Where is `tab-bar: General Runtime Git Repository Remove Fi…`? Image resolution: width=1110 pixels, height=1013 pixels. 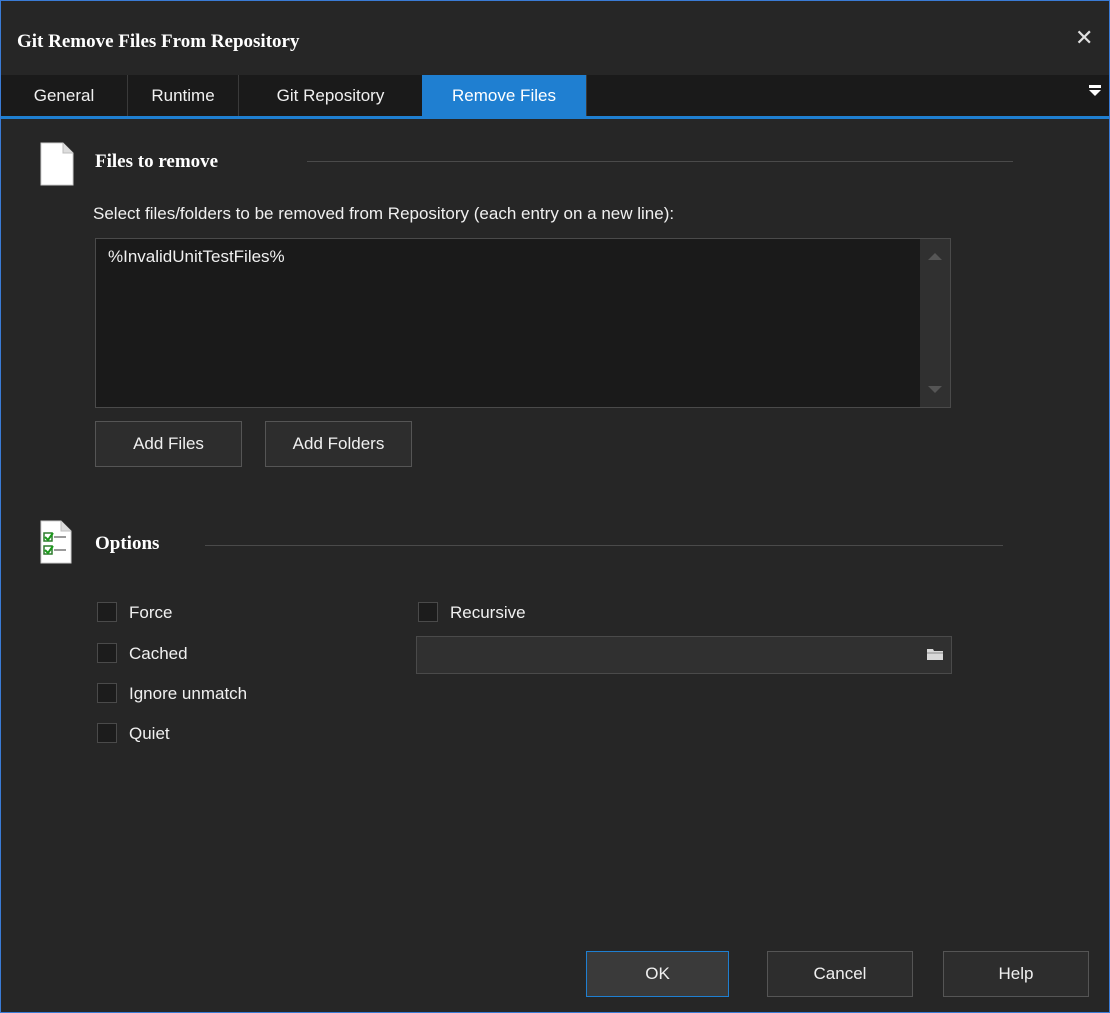 tab-bar: General Runtime Git Repository Remove Fi… is located at coordinates (555, 97).